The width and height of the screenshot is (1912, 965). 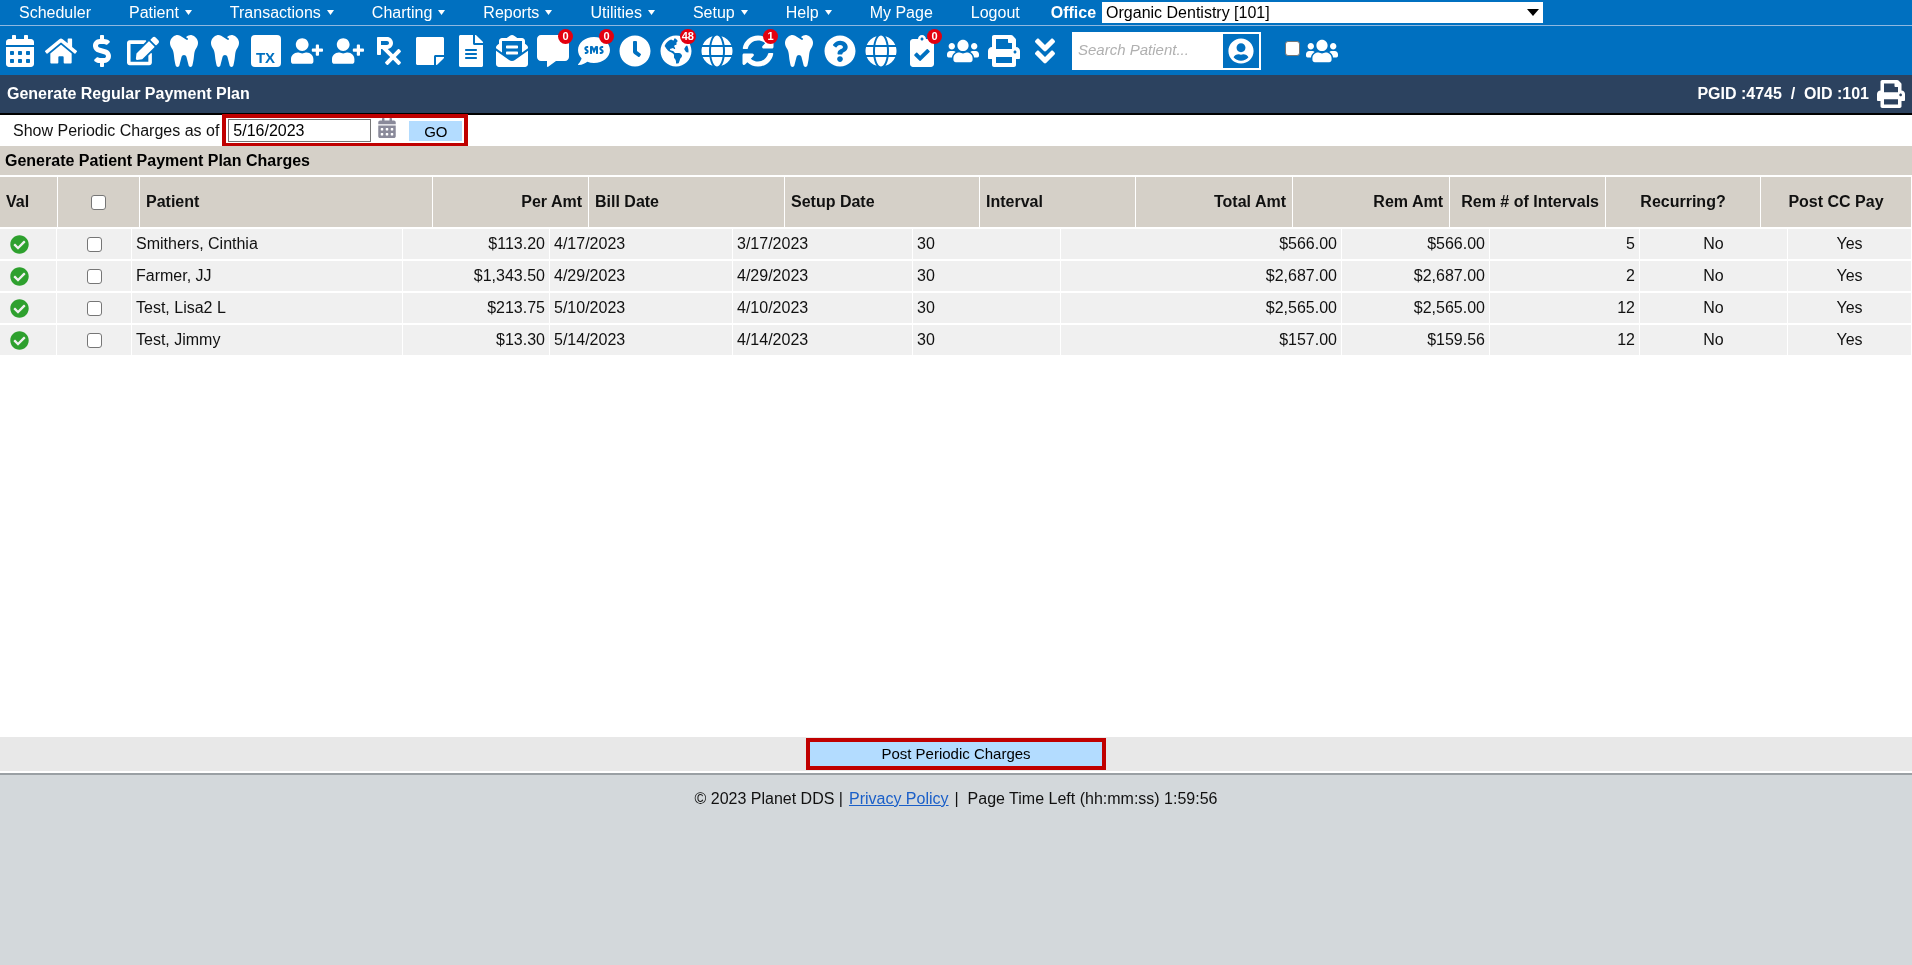 I want to click on table-cell-text: Smithers, Cinthia, so click(x=197, y=244).